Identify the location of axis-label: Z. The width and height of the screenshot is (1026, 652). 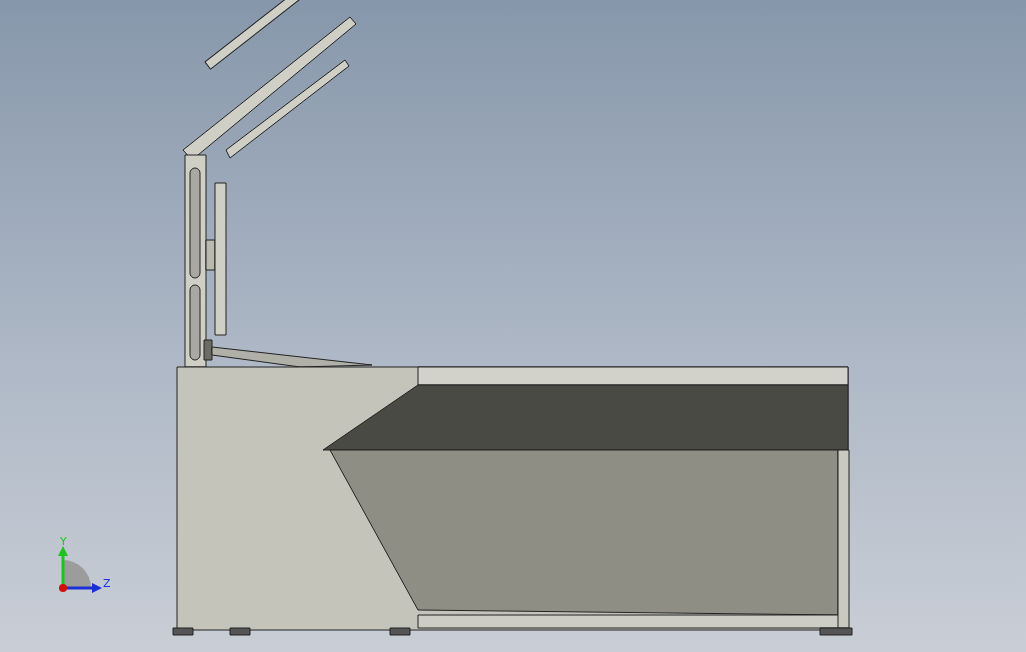
(107, 583).